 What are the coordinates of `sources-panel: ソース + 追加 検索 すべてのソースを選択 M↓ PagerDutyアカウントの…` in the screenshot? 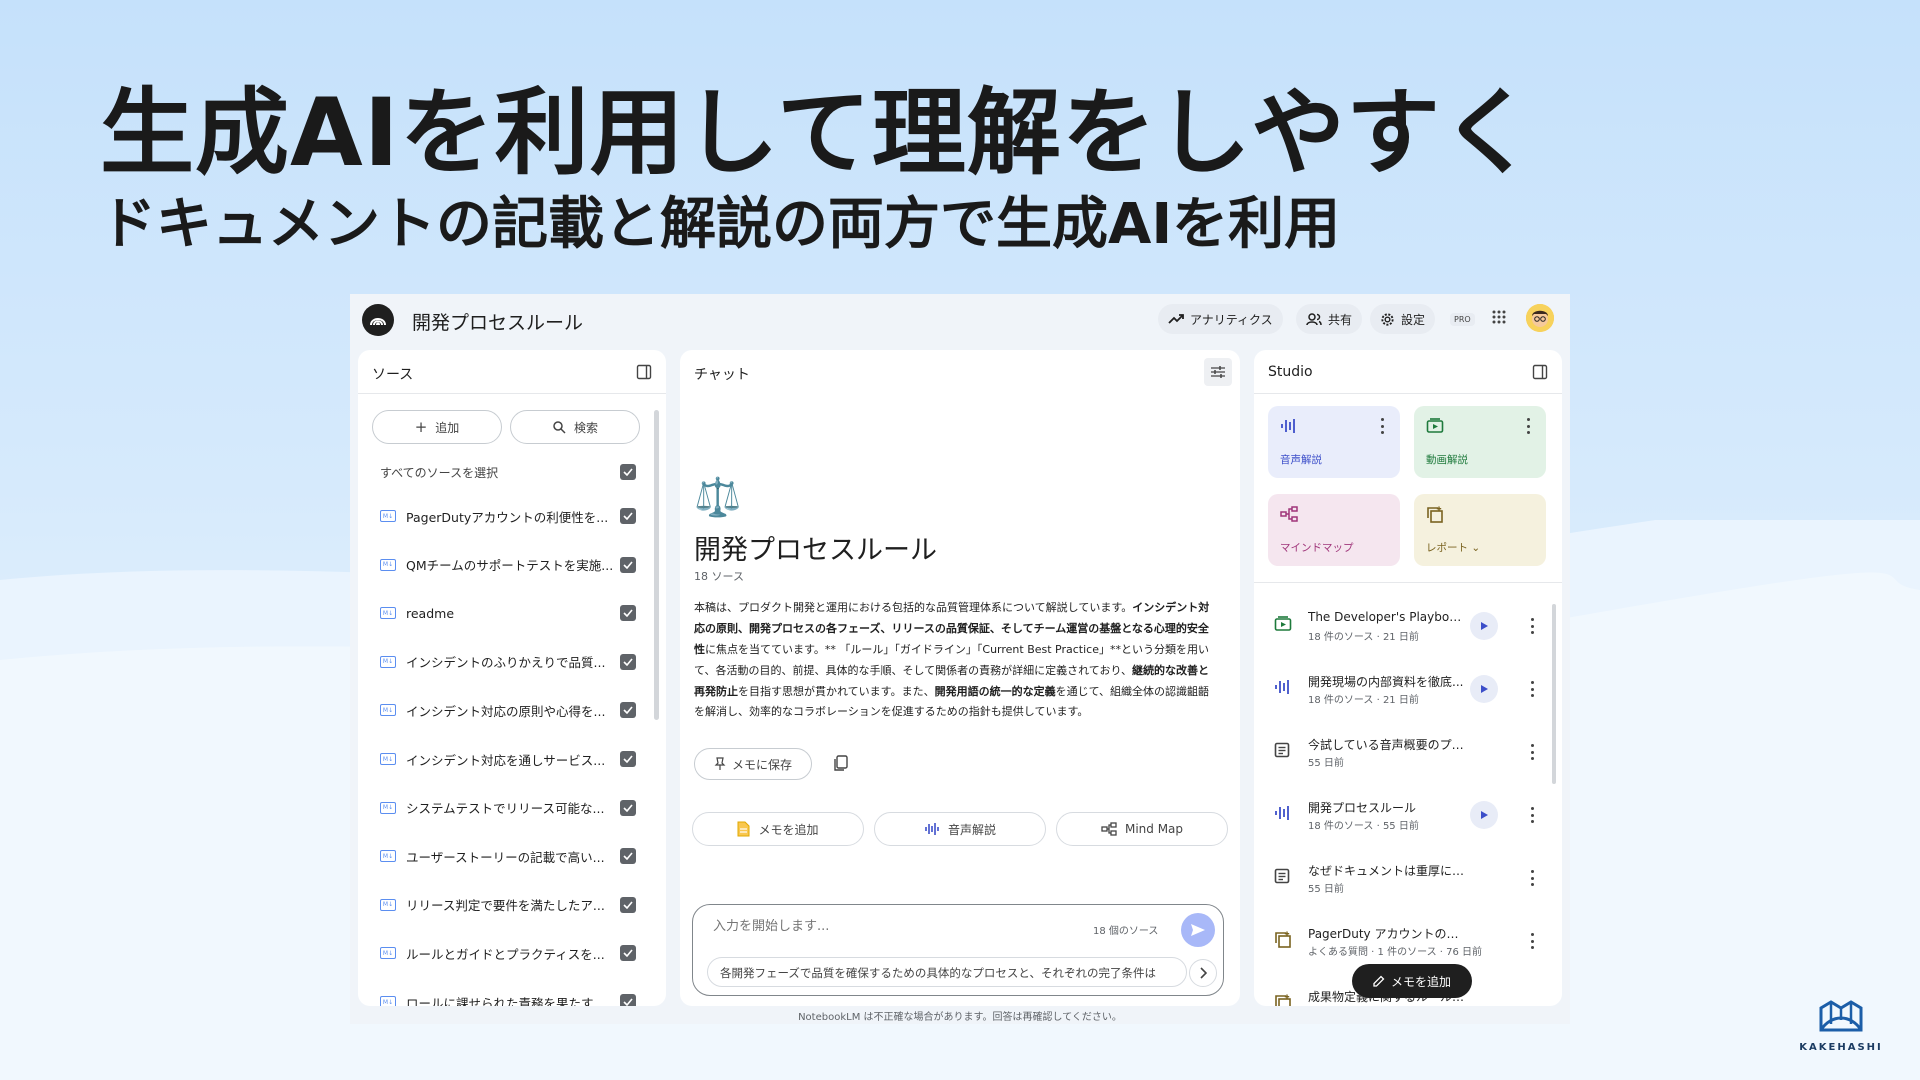 It's located at (512, 678).